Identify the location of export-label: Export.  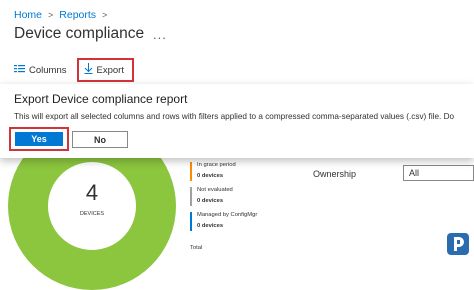
(110, 70).